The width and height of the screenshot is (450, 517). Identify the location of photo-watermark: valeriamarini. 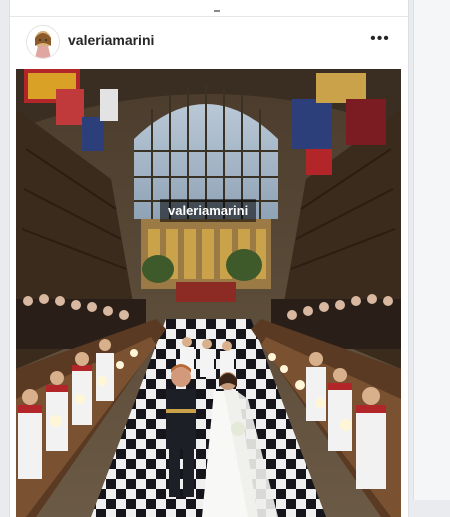
(208, 210).